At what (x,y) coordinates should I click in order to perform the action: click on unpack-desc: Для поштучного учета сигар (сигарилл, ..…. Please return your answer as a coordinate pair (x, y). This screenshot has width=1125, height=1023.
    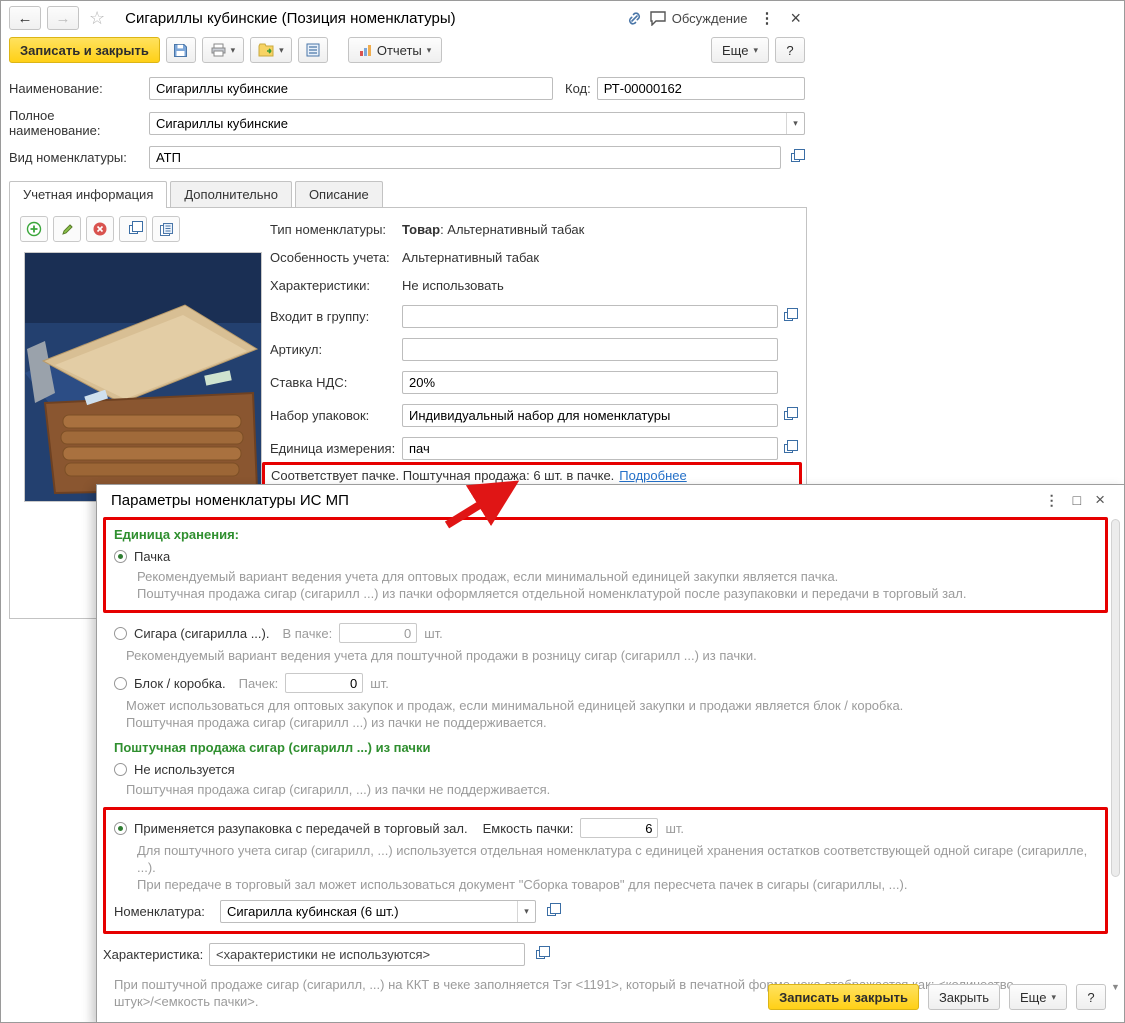
    Looking at the image, I should click on (612, 867).